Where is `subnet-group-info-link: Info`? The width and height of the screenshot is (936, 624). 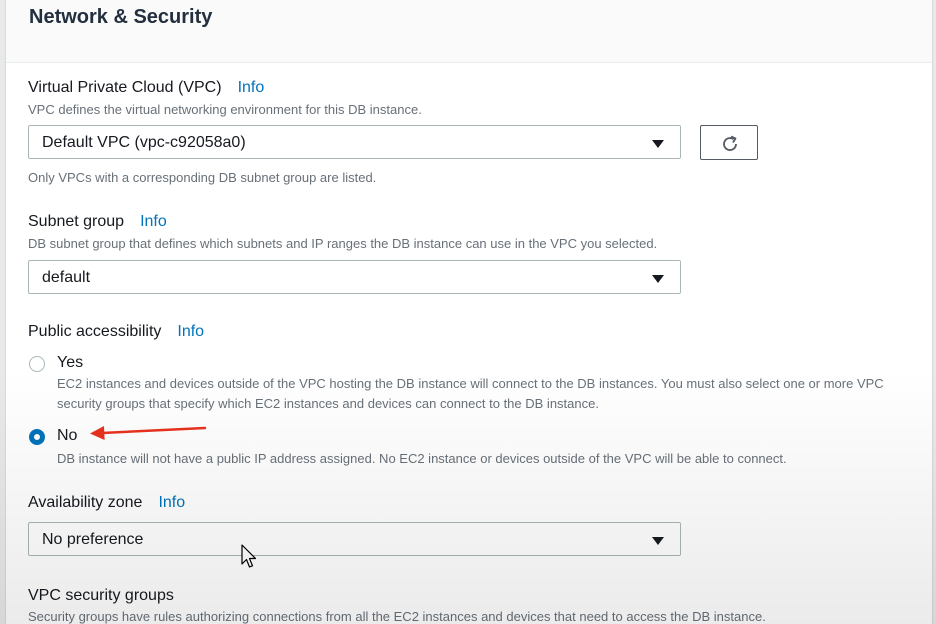
subnet-group-info-link: Info is located at coordinates (153, 221).